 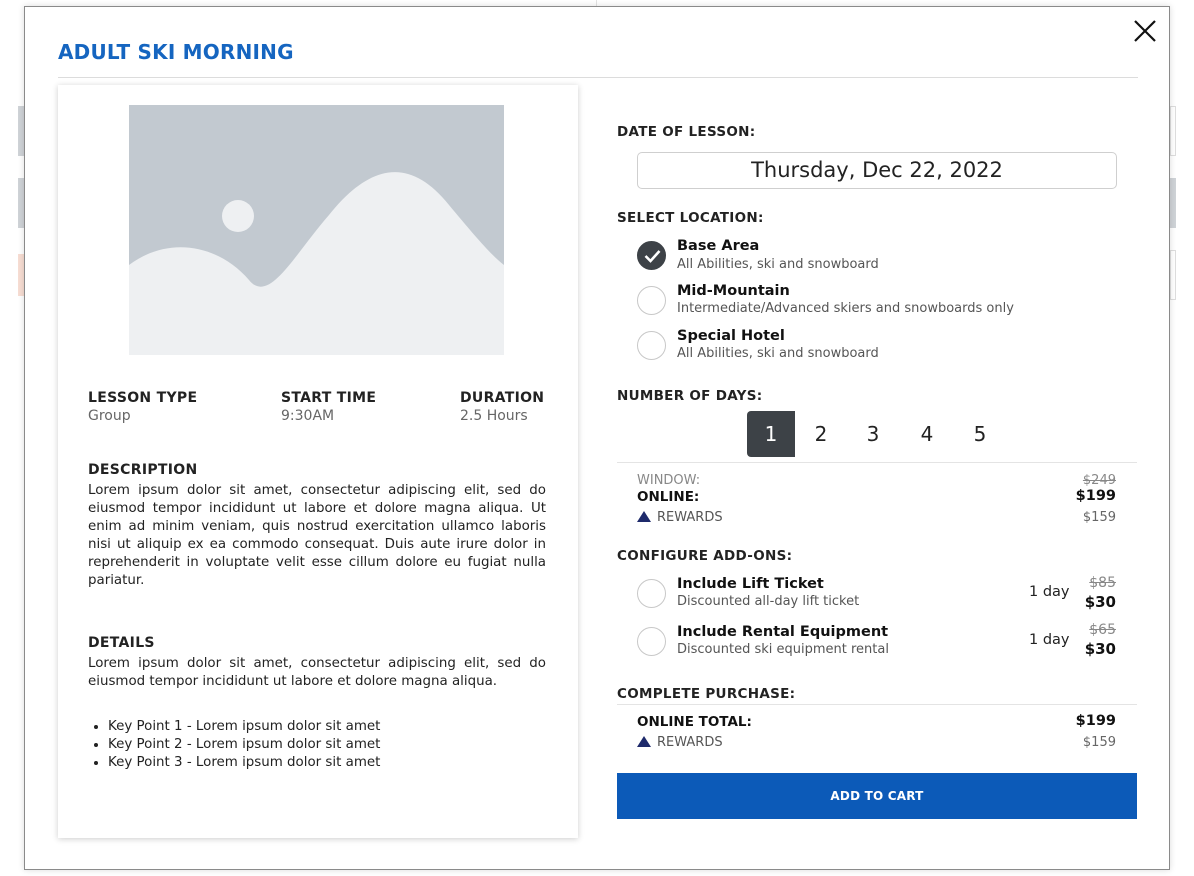 What do you see at coordinates (651, 641) in the screenshot?
I see `addon-checkbox-rental` at bounding box center [651, 641].